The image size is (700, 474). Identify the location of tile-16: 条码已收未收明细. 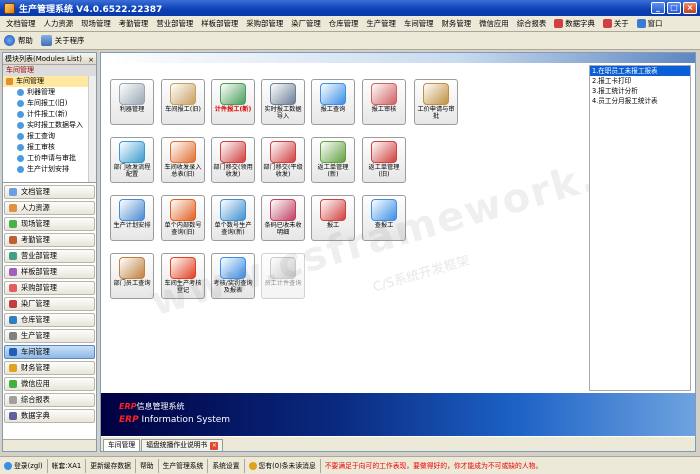
(283, 218).